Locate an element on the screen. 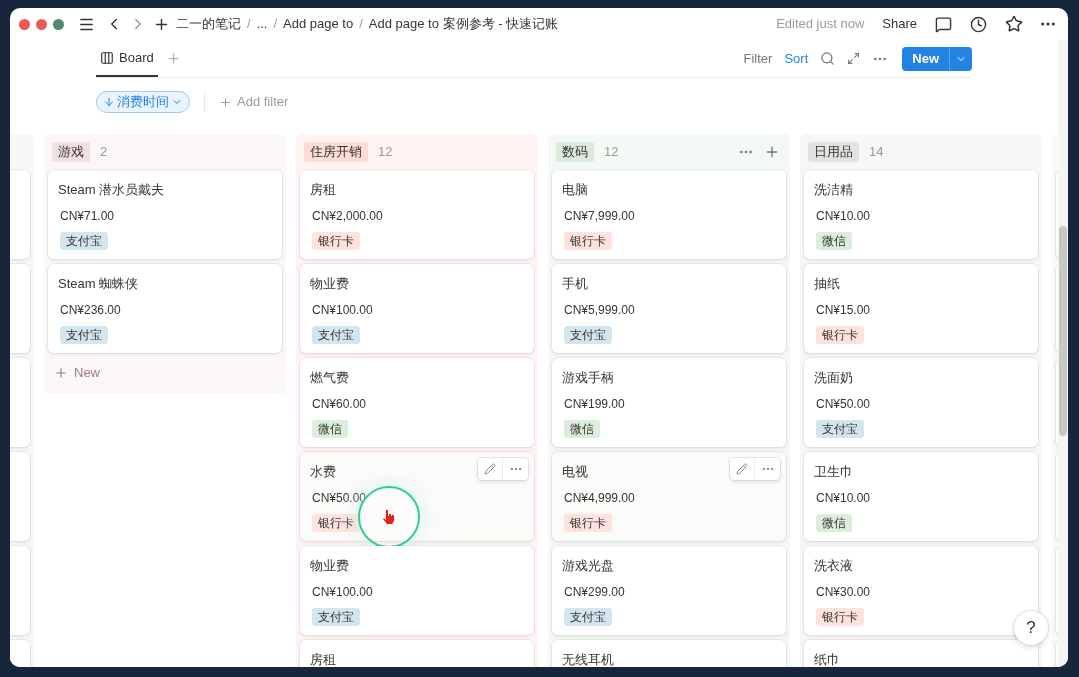 The width and height of the screenshot is (1079, 677). comment-icon is located at coordinates (943, 24).